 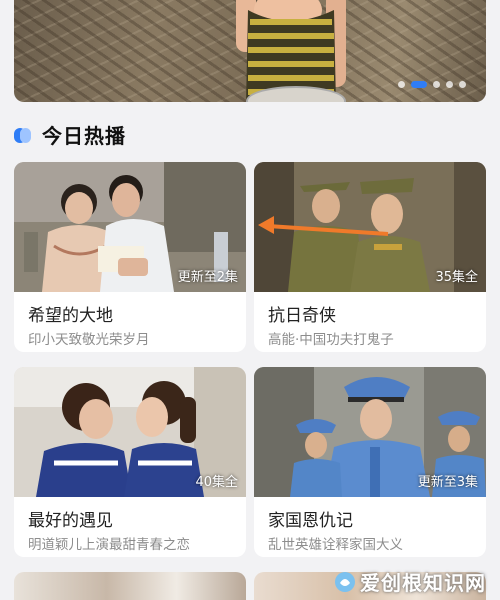 I want to click on show-subtitle: 印小天致敬光荣岁月, so click(x=89, y=340).